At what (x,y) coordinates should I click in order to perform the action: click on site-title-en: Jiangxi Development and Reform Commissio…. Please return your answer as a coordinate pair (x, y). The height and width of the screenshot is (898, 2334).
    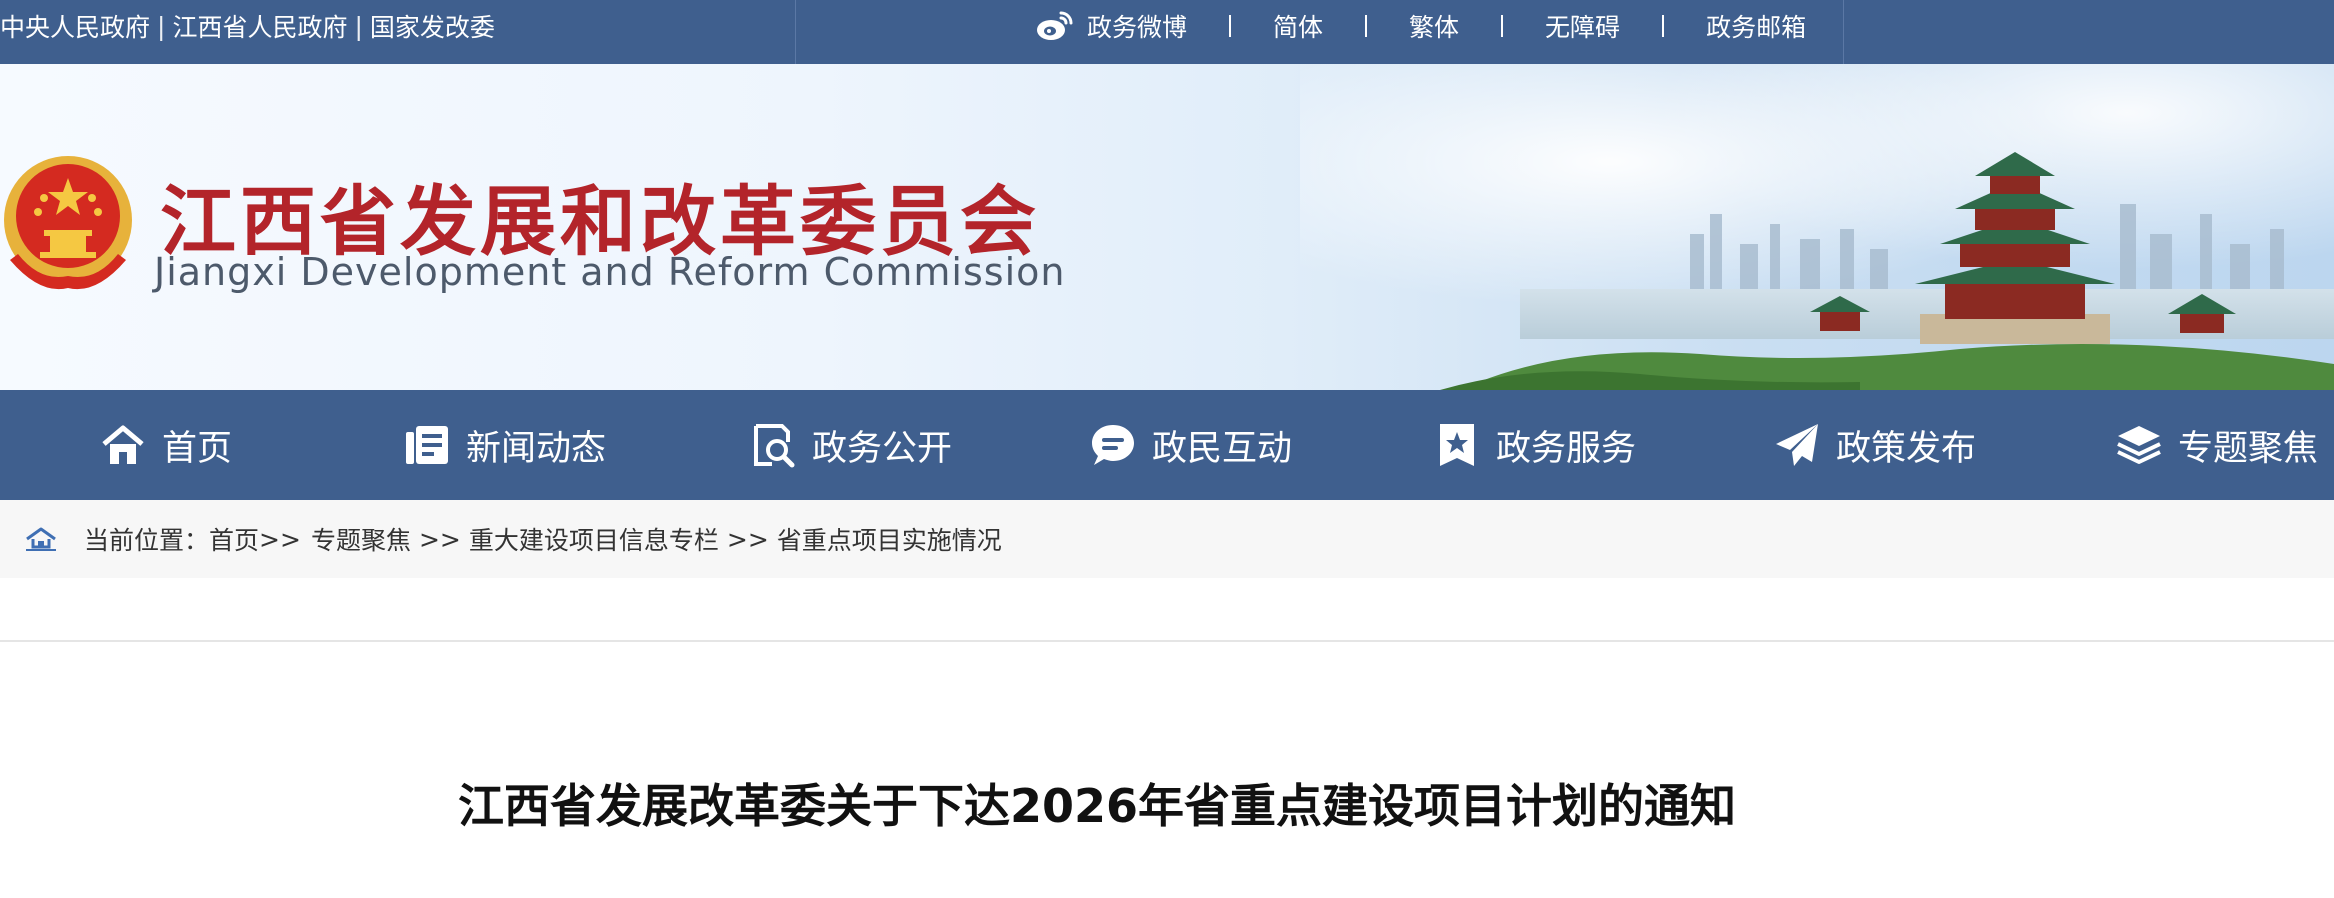
    Looking at the image, I should click on (610, 272).